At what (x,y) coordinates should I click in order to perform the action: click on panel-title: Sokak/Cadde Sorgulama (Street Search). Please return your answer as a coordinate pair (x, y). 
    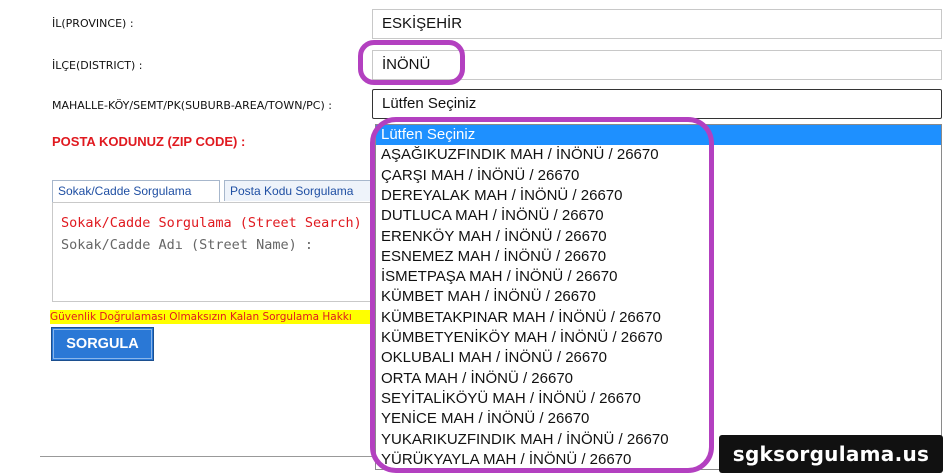
    Looking at the image, I should click on (211, 223).